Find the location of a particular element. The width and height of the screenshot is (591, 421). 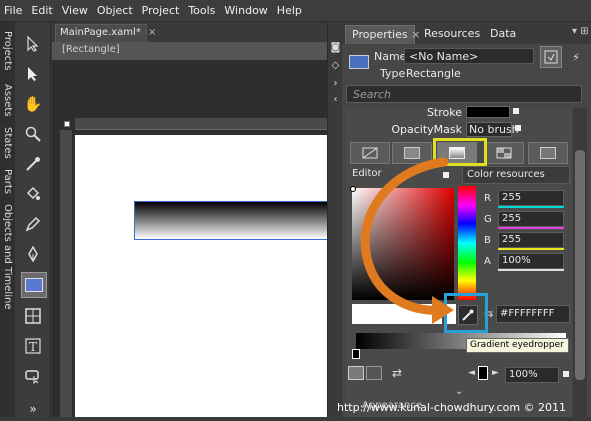

chevron-right-icon: › is located at coordinates (335, 83).